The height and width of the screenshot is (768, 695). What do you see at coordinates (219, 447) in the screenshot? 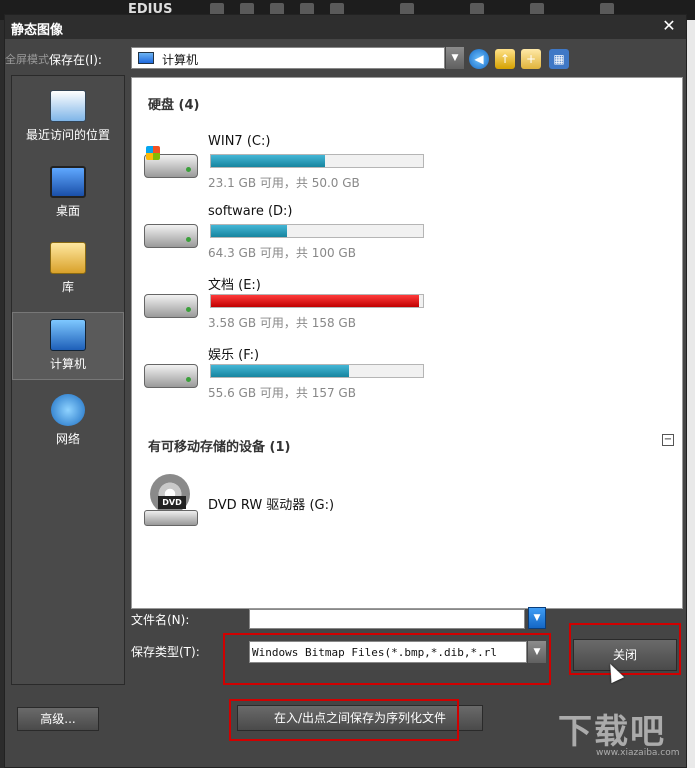
I see `removable-devices-header: 有可移动存储的设备 (1)` at bounding box center [219, 447].